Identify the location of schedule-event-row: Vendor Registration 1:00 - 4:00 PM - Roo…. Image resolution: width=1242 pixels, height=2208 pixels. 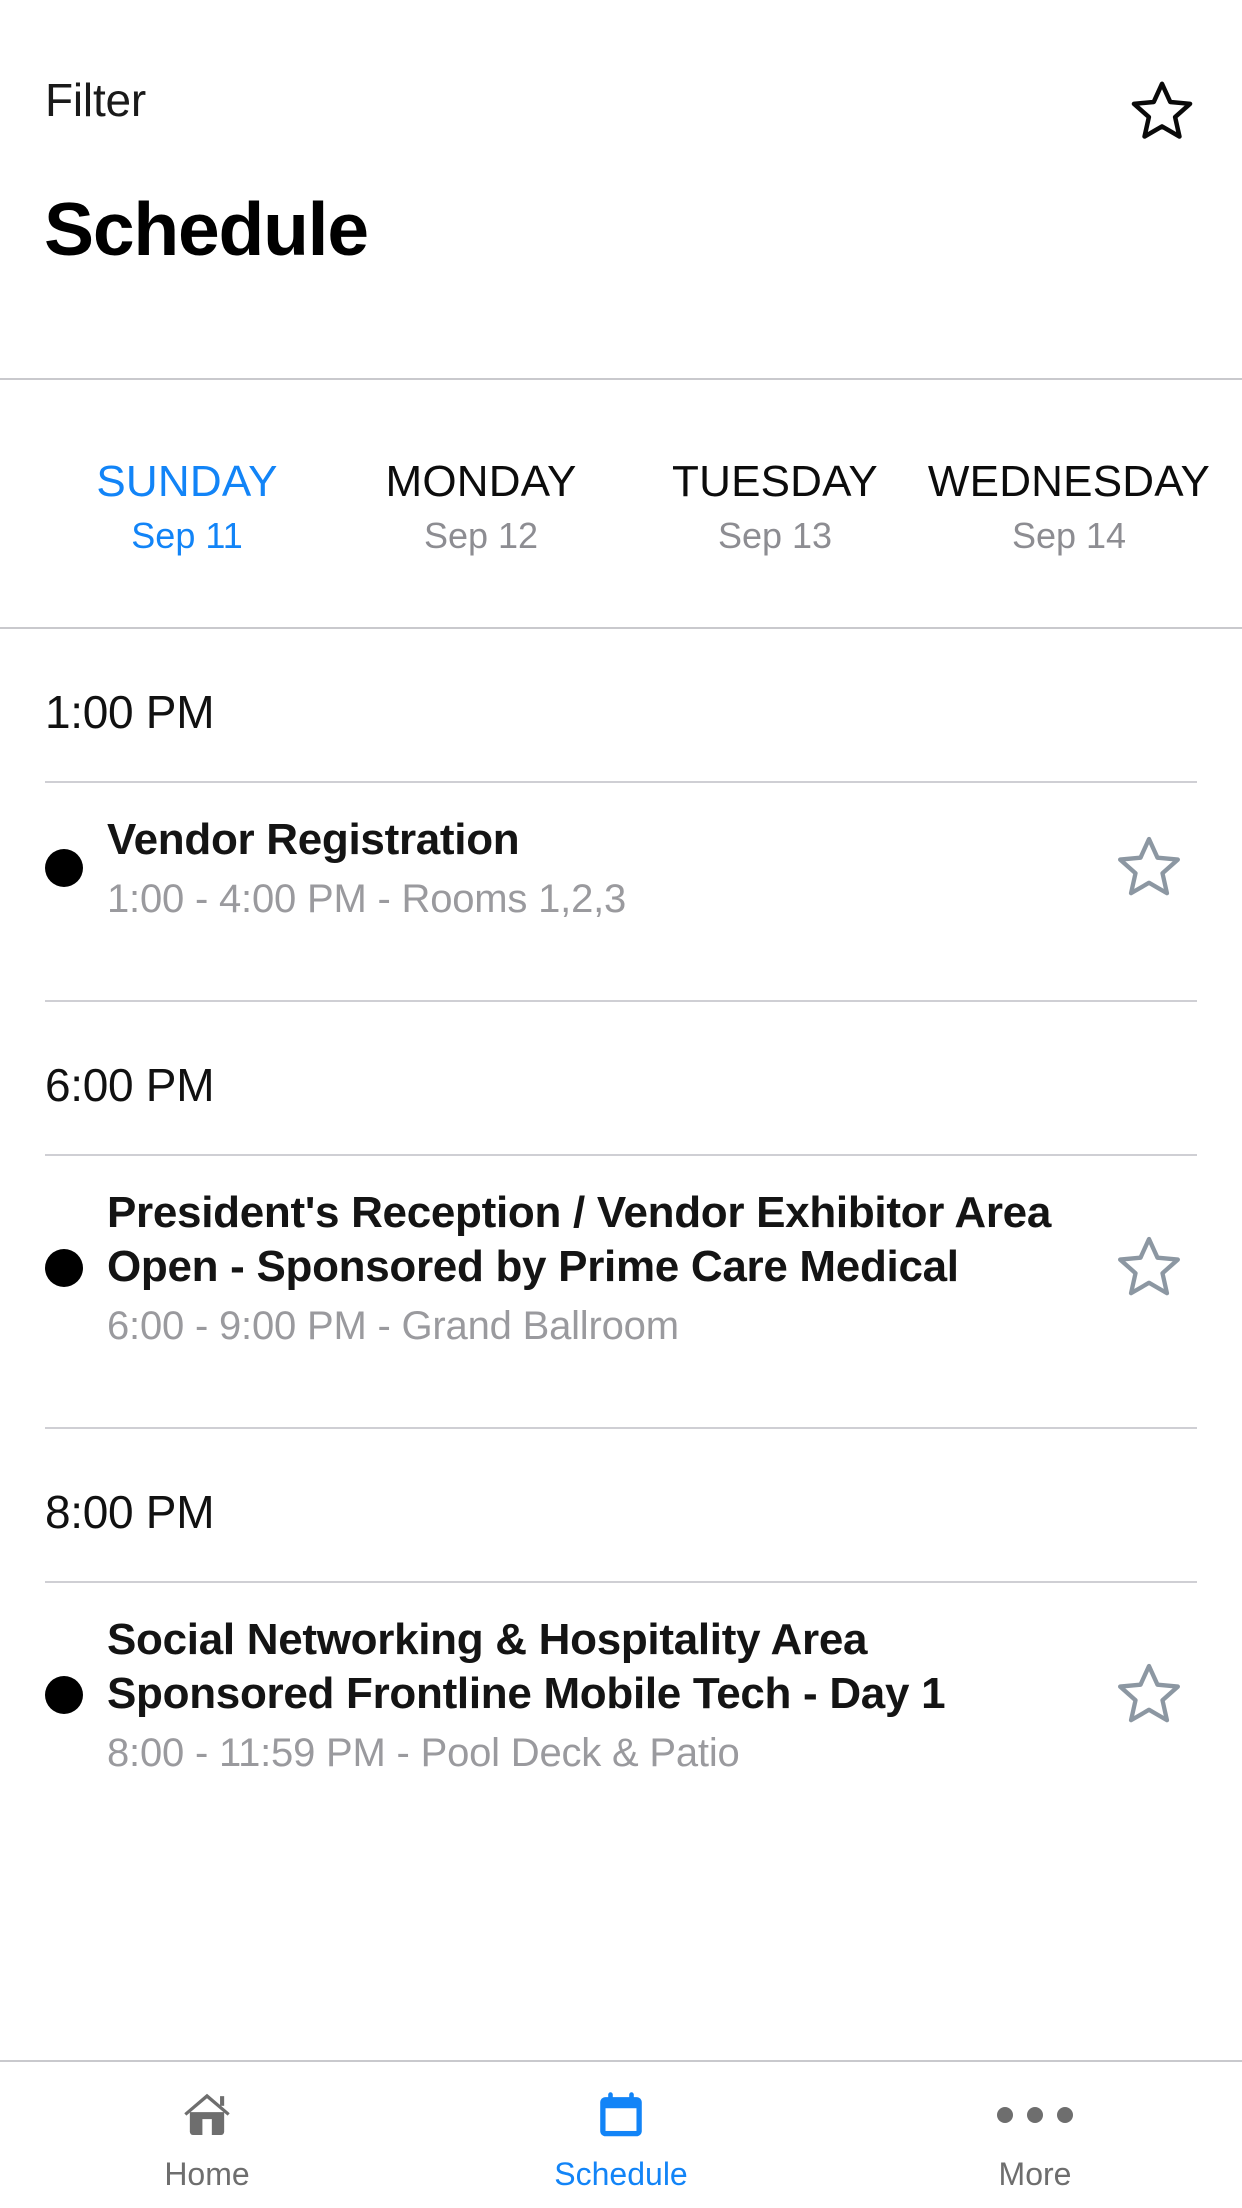
(621, 868).